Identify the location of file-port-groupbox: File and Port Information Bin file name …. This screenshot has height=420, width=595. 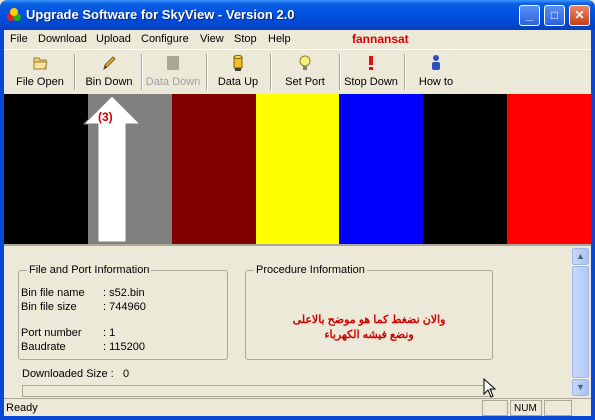
(123, 312).